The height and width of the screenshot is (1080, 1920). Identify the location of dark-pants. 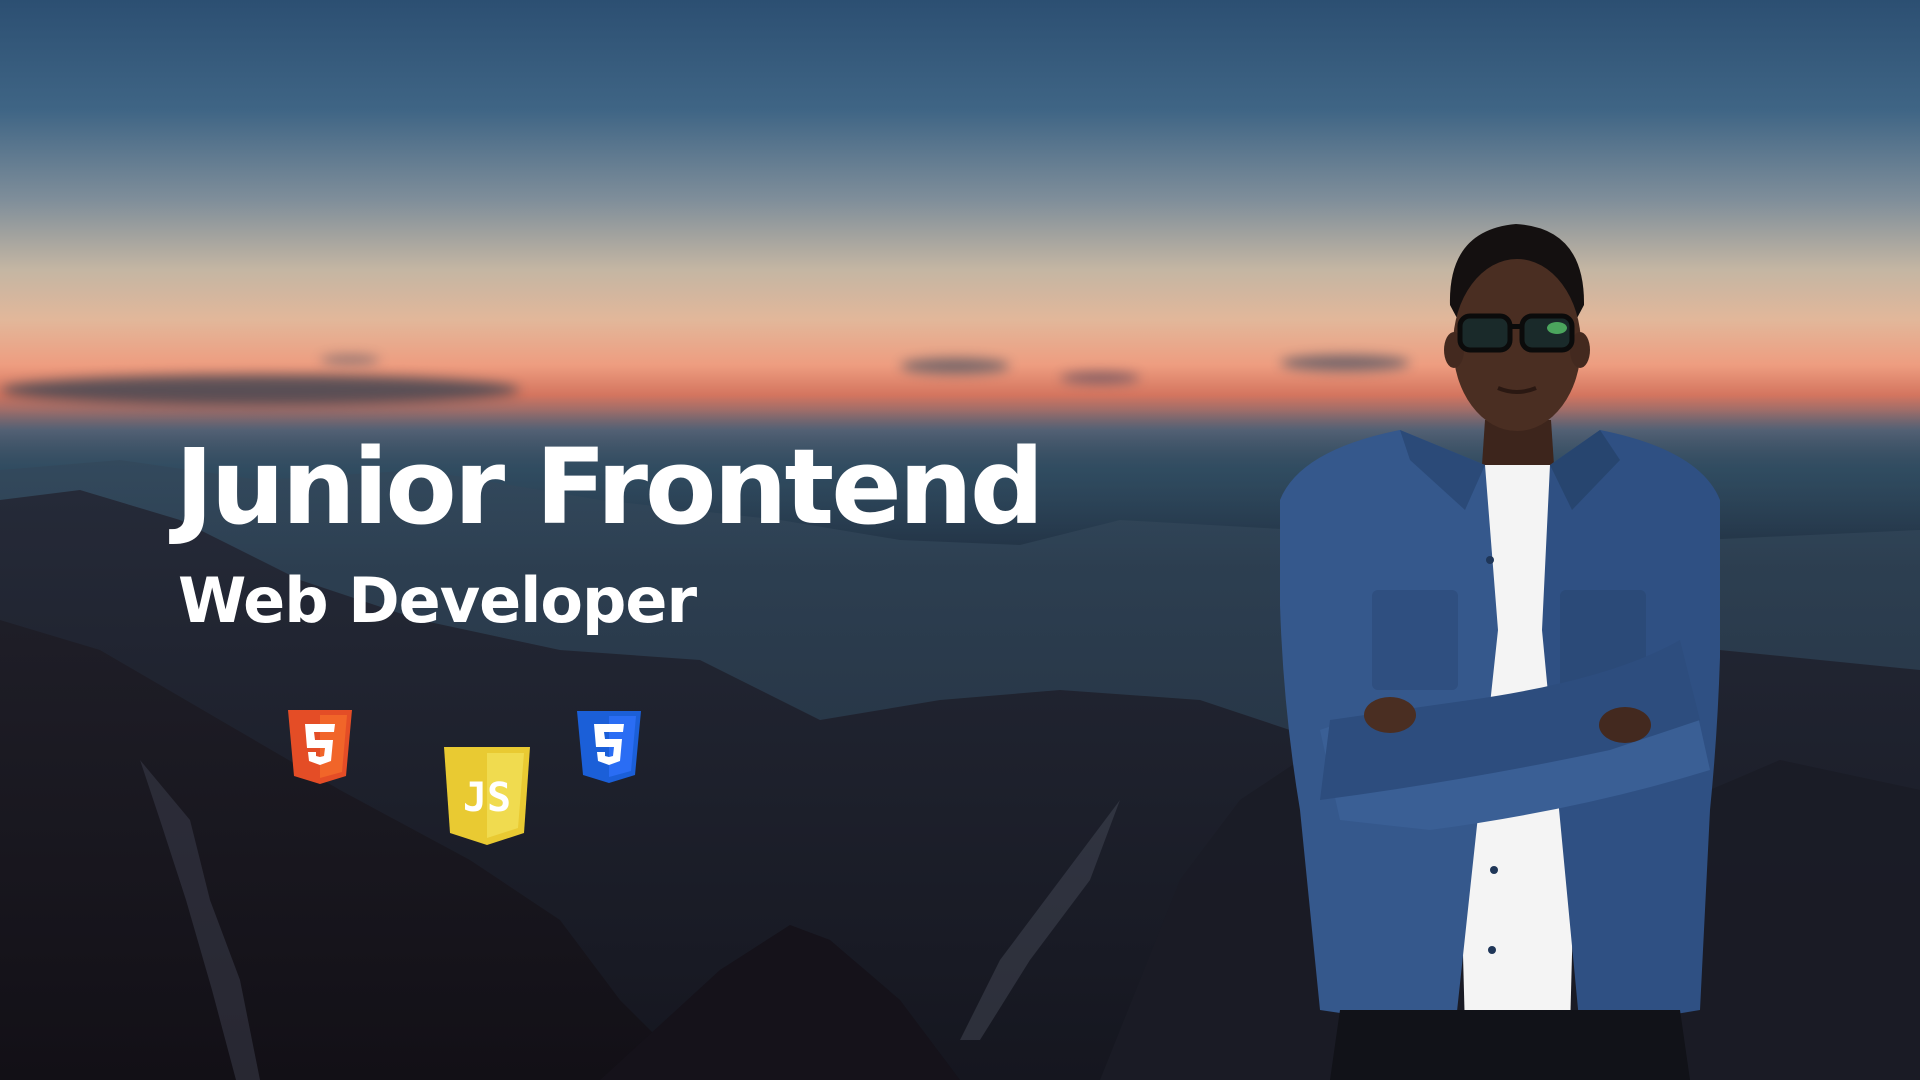
(1510, 1045).